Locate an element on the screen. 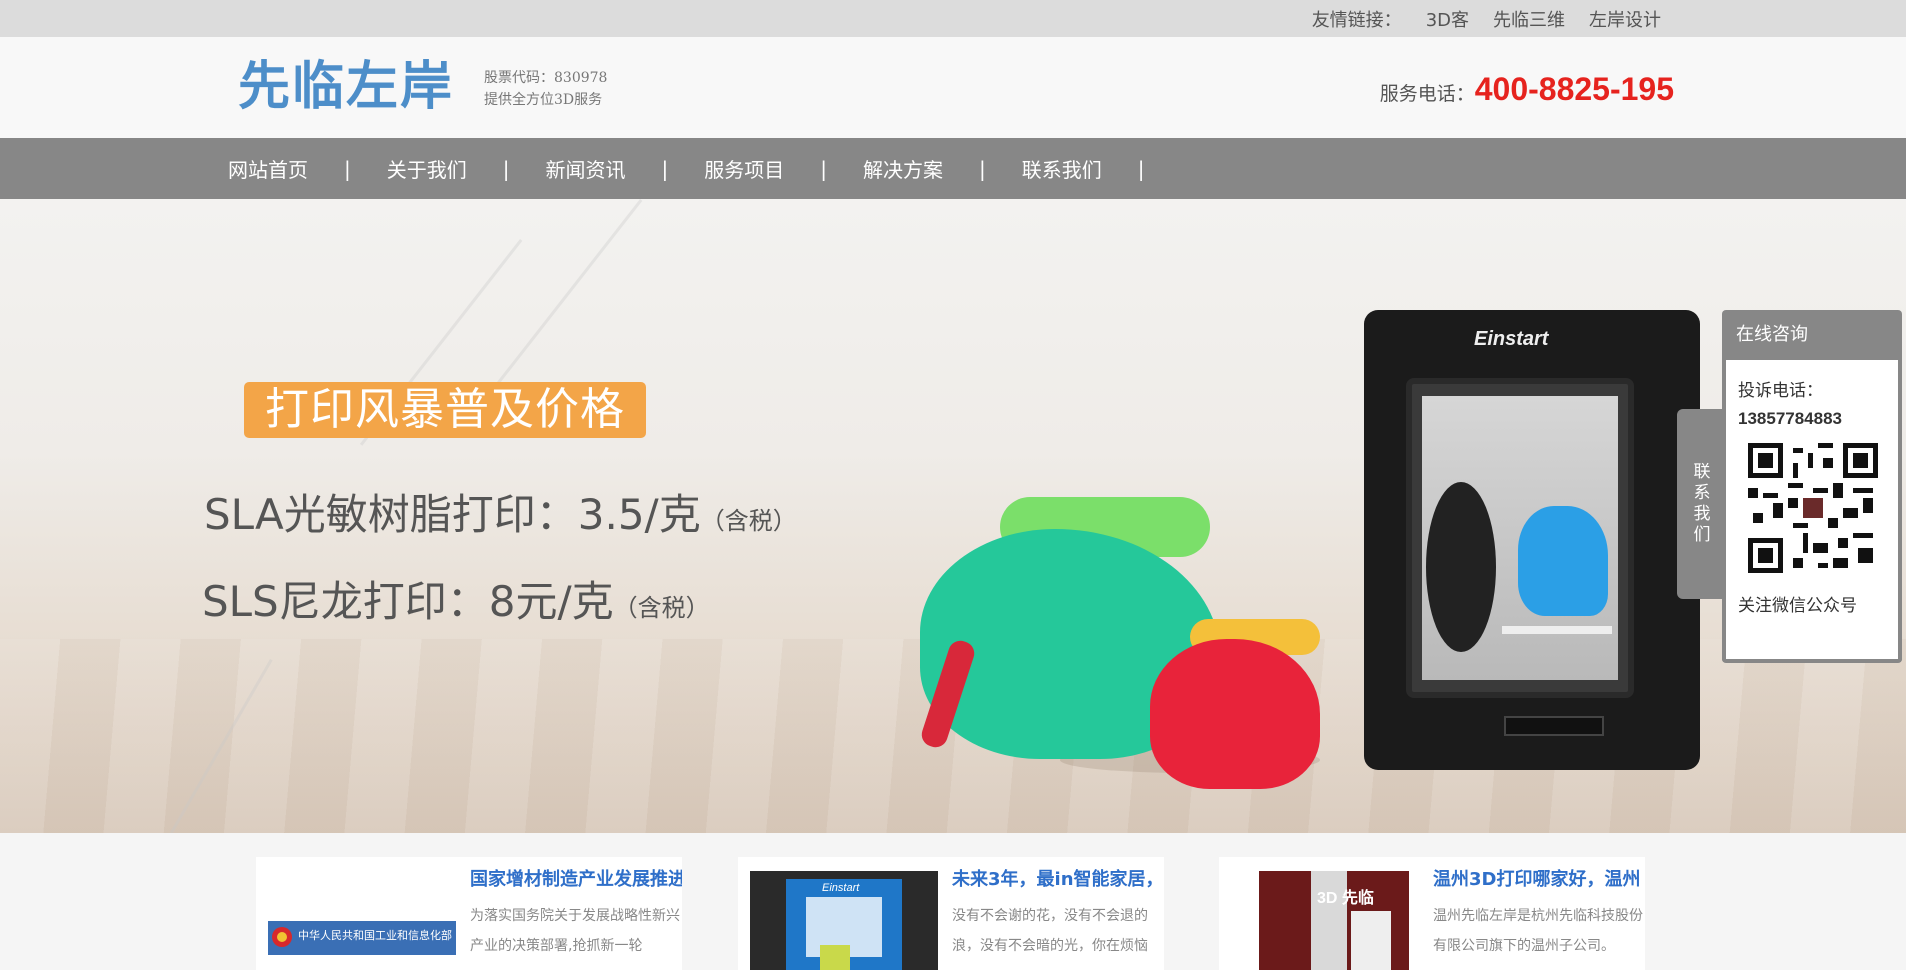 The image size is (1906, 970). nav-item-services: 服务项目 is located at coordinates (744, 168).